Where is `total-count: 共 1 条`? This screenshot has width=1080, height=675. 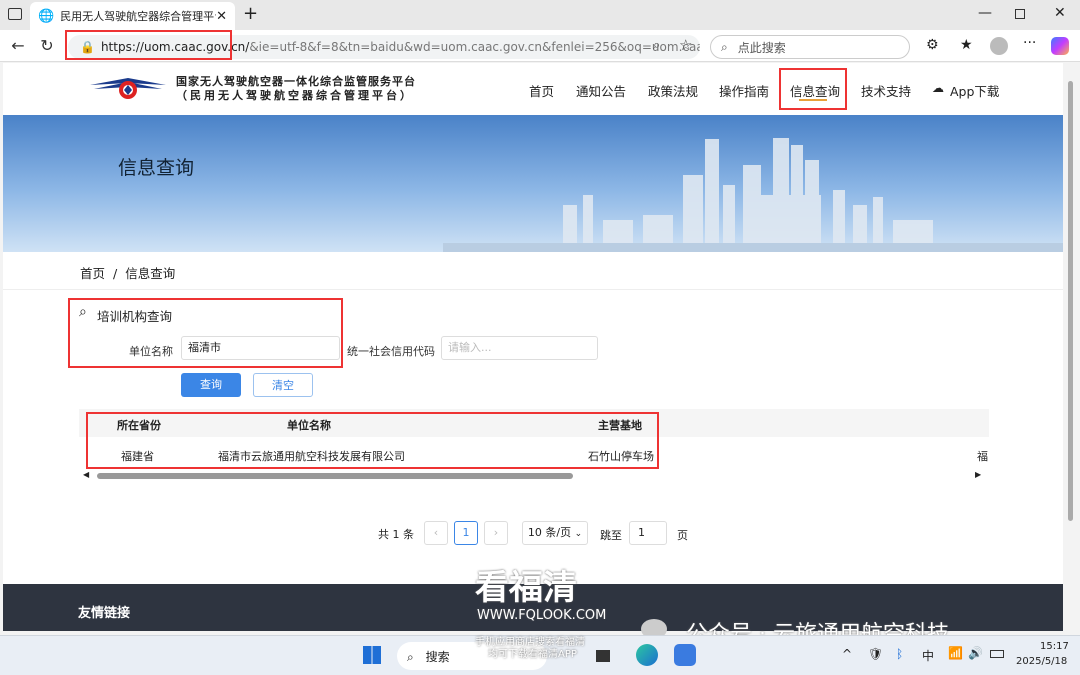 total-count: 共 1 条 is located at coordinates (396, 534).